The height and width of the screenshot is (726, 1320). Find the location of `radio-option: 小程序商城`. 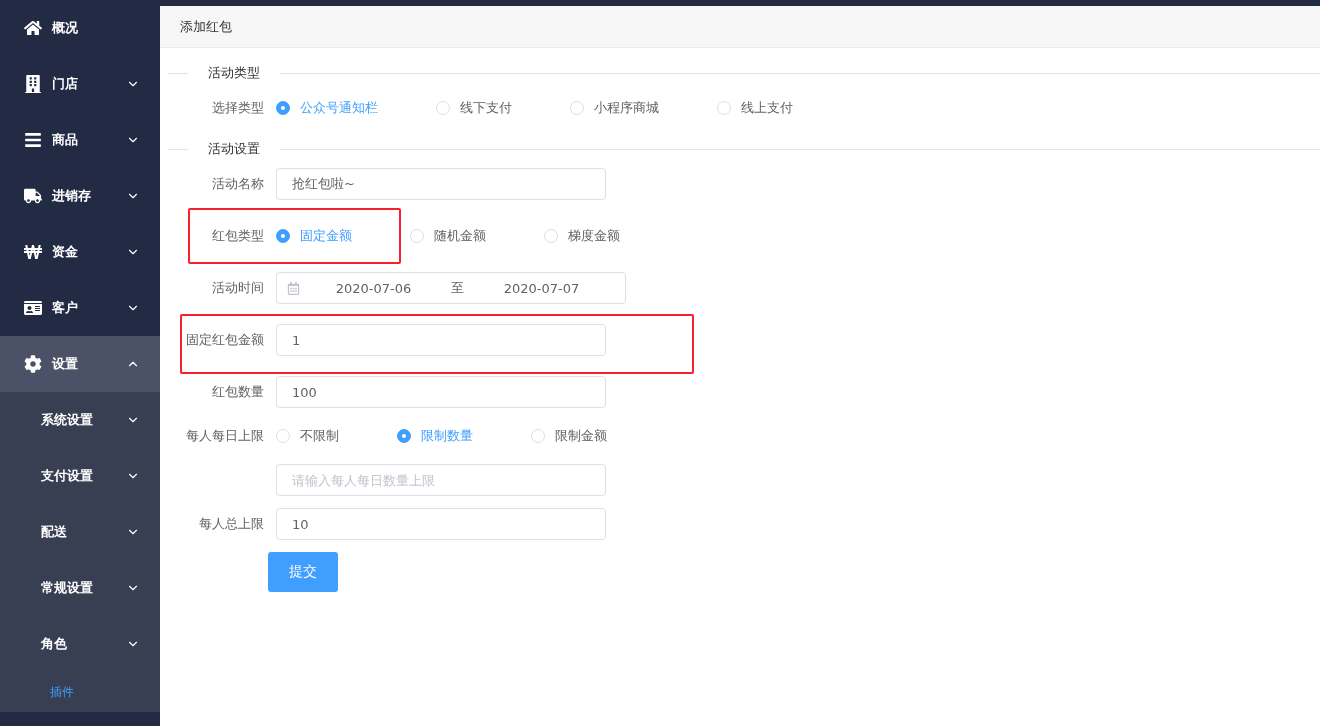

radio-option: 小程序商城 is located at coordinates (614, 108).